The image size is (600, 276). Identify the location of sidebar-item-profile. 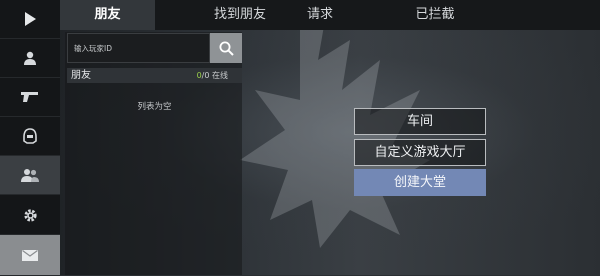
(30, 58).